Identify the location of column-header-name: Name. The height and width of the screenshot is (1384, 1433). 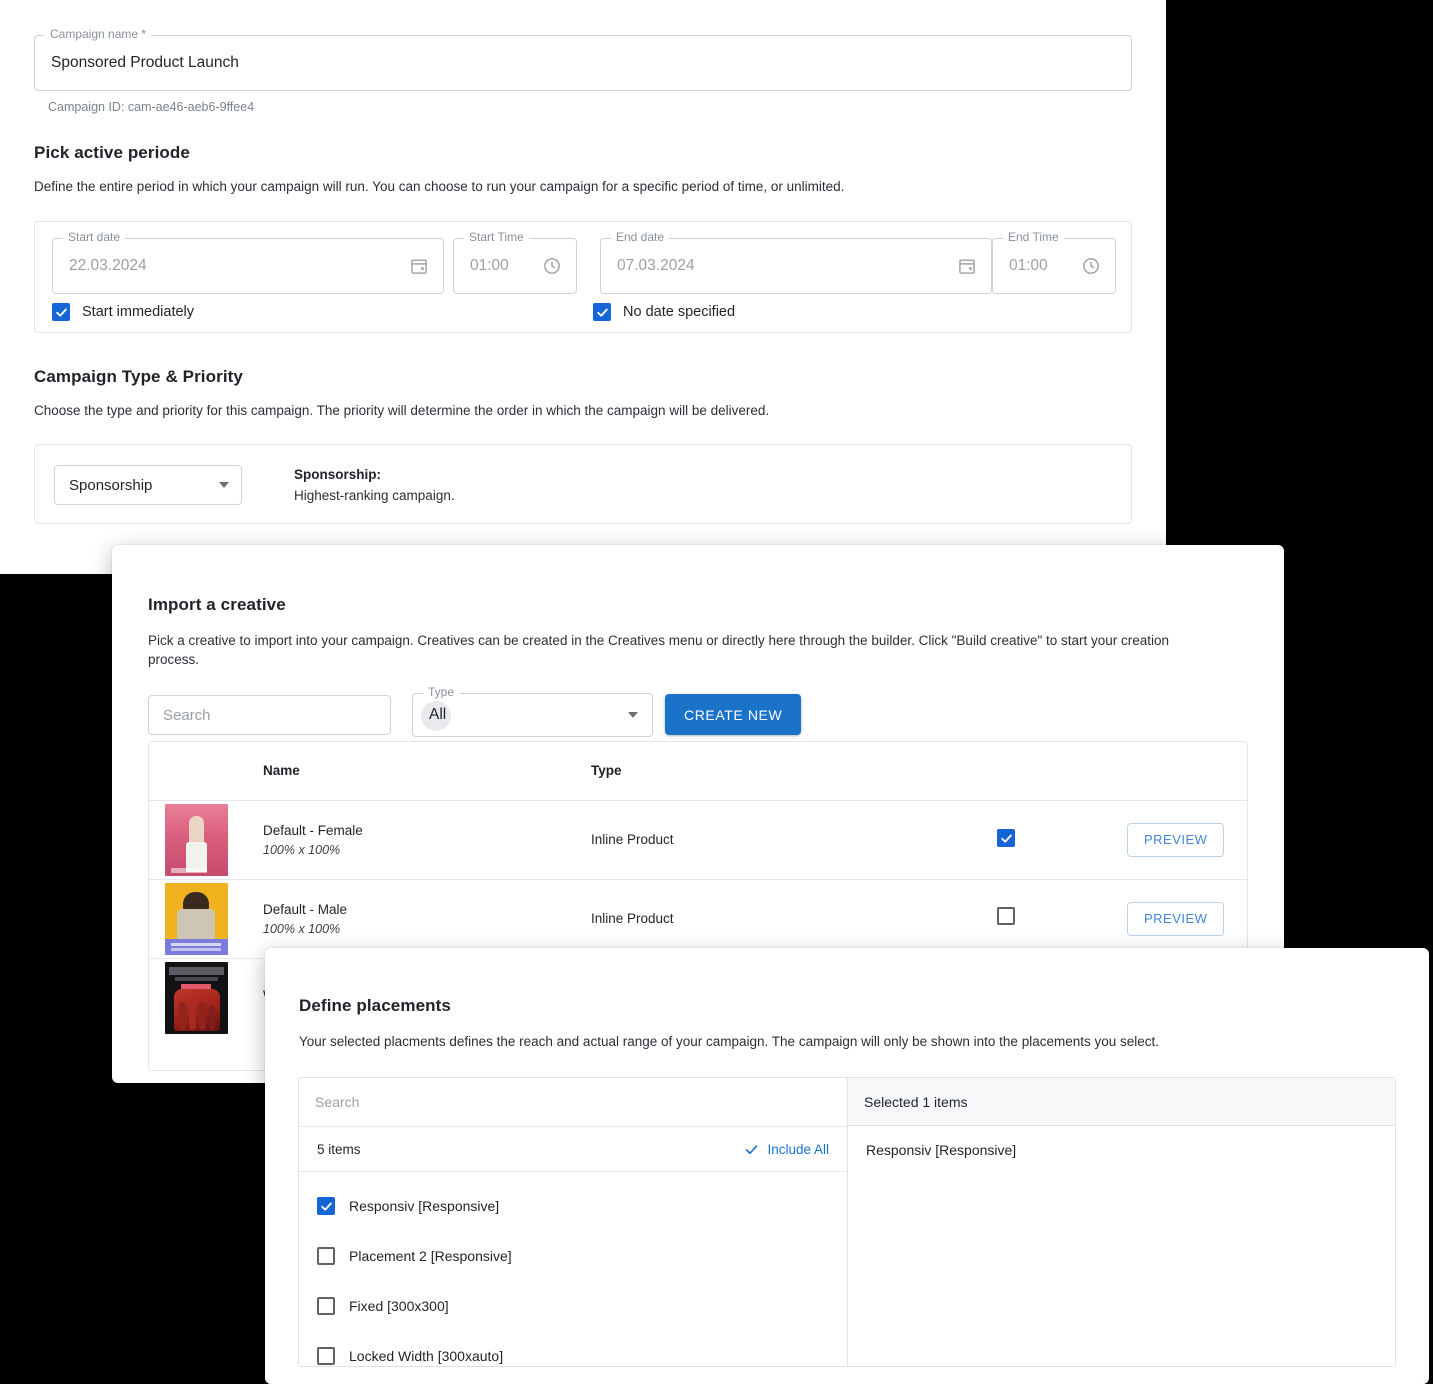
(281, 771).